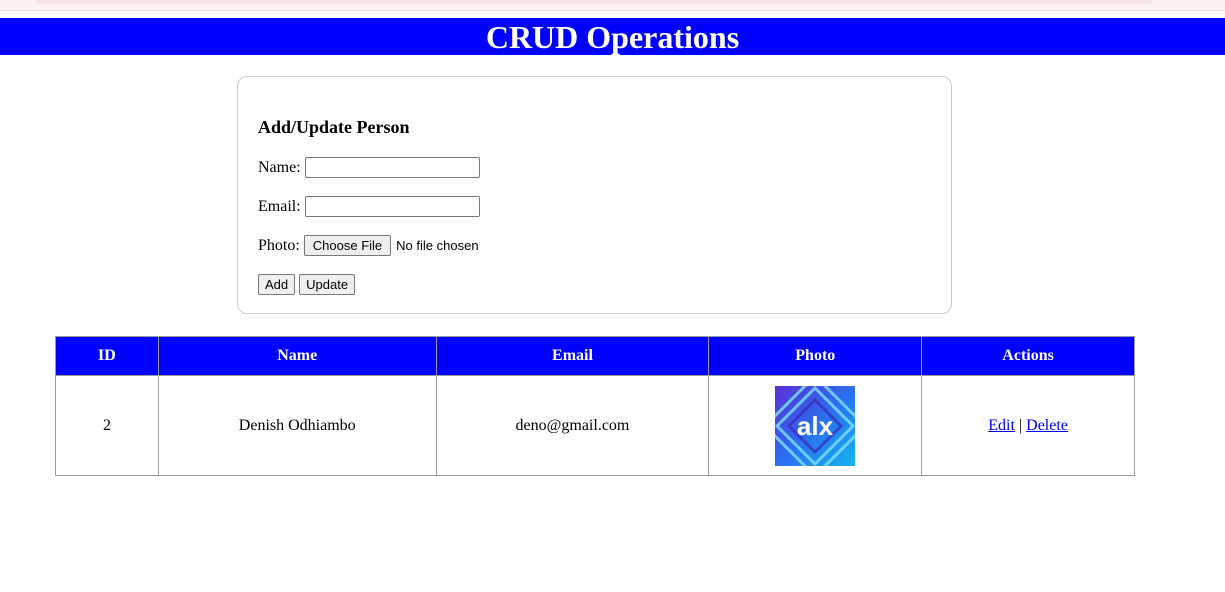 The image size is (1225, 592). What do you see at coordinates (297, 425) in the screenshot?
I see `cell-name: Denish Odhiambo` at bounding box center [297, 425].